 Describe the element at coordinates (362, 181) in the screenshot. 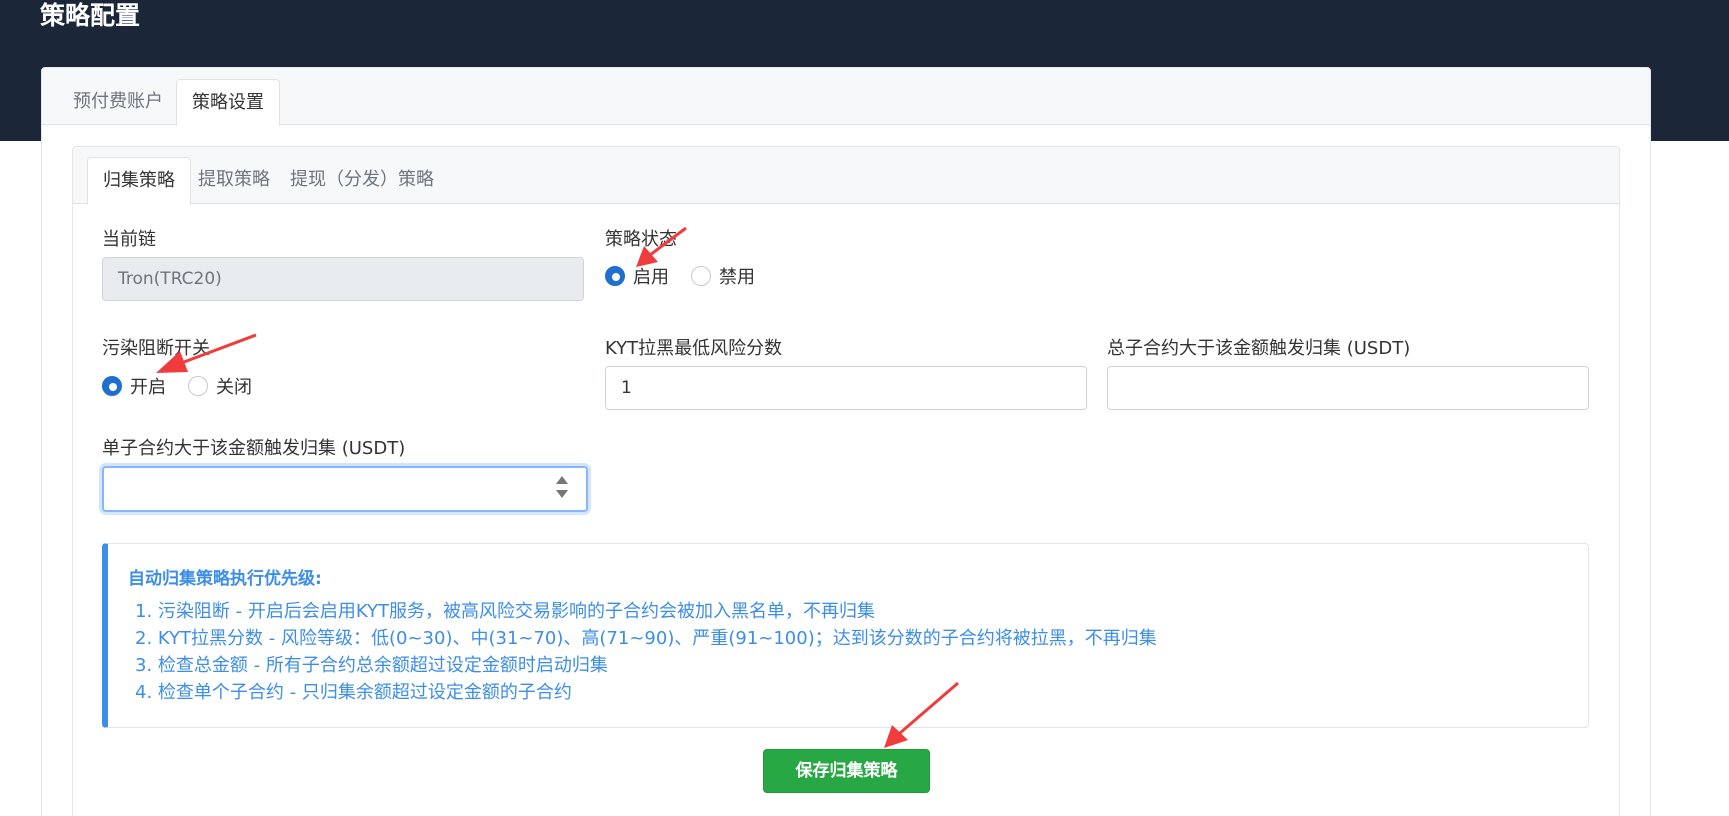

I see `tab-withdrawal-strategy: 提现（分发）策略` at that location.